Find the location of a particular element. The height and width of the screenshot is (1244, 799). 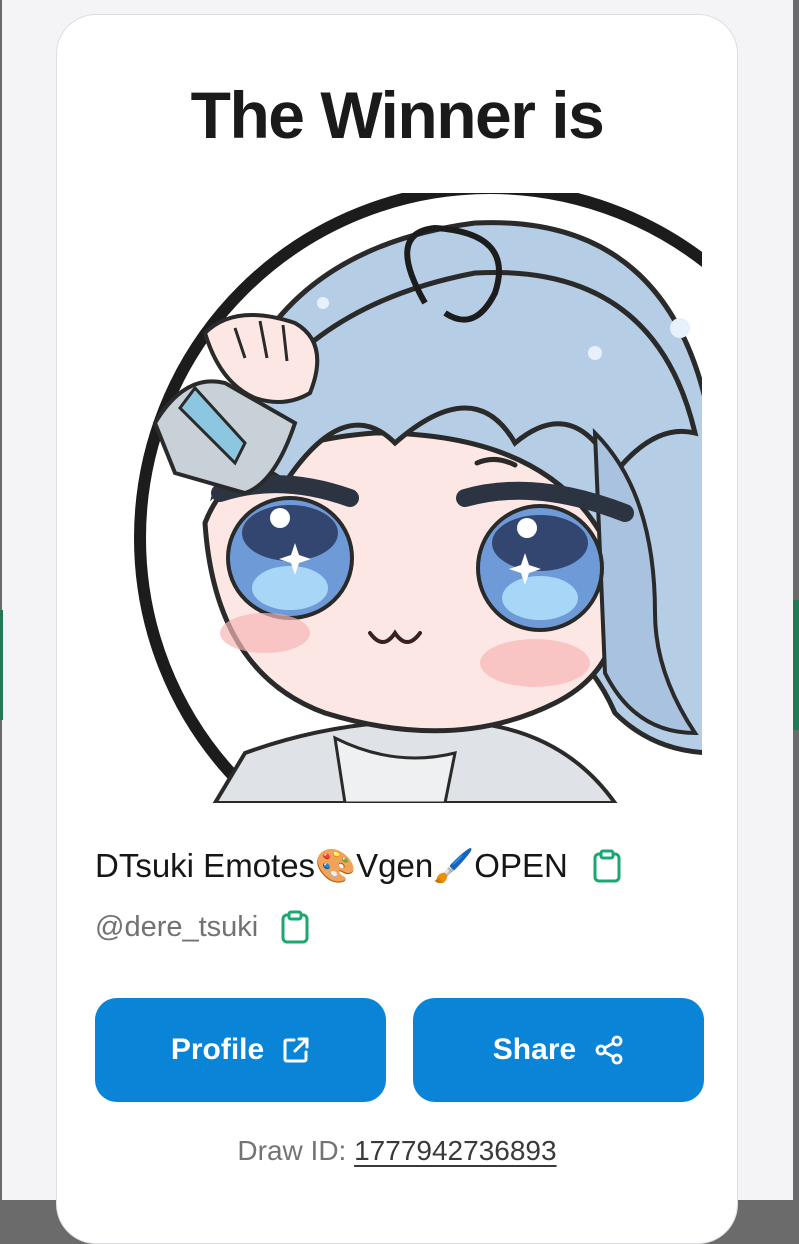

draw-id-line: Draw ID: 1777942736893 is located at coordinates (397, 1151).